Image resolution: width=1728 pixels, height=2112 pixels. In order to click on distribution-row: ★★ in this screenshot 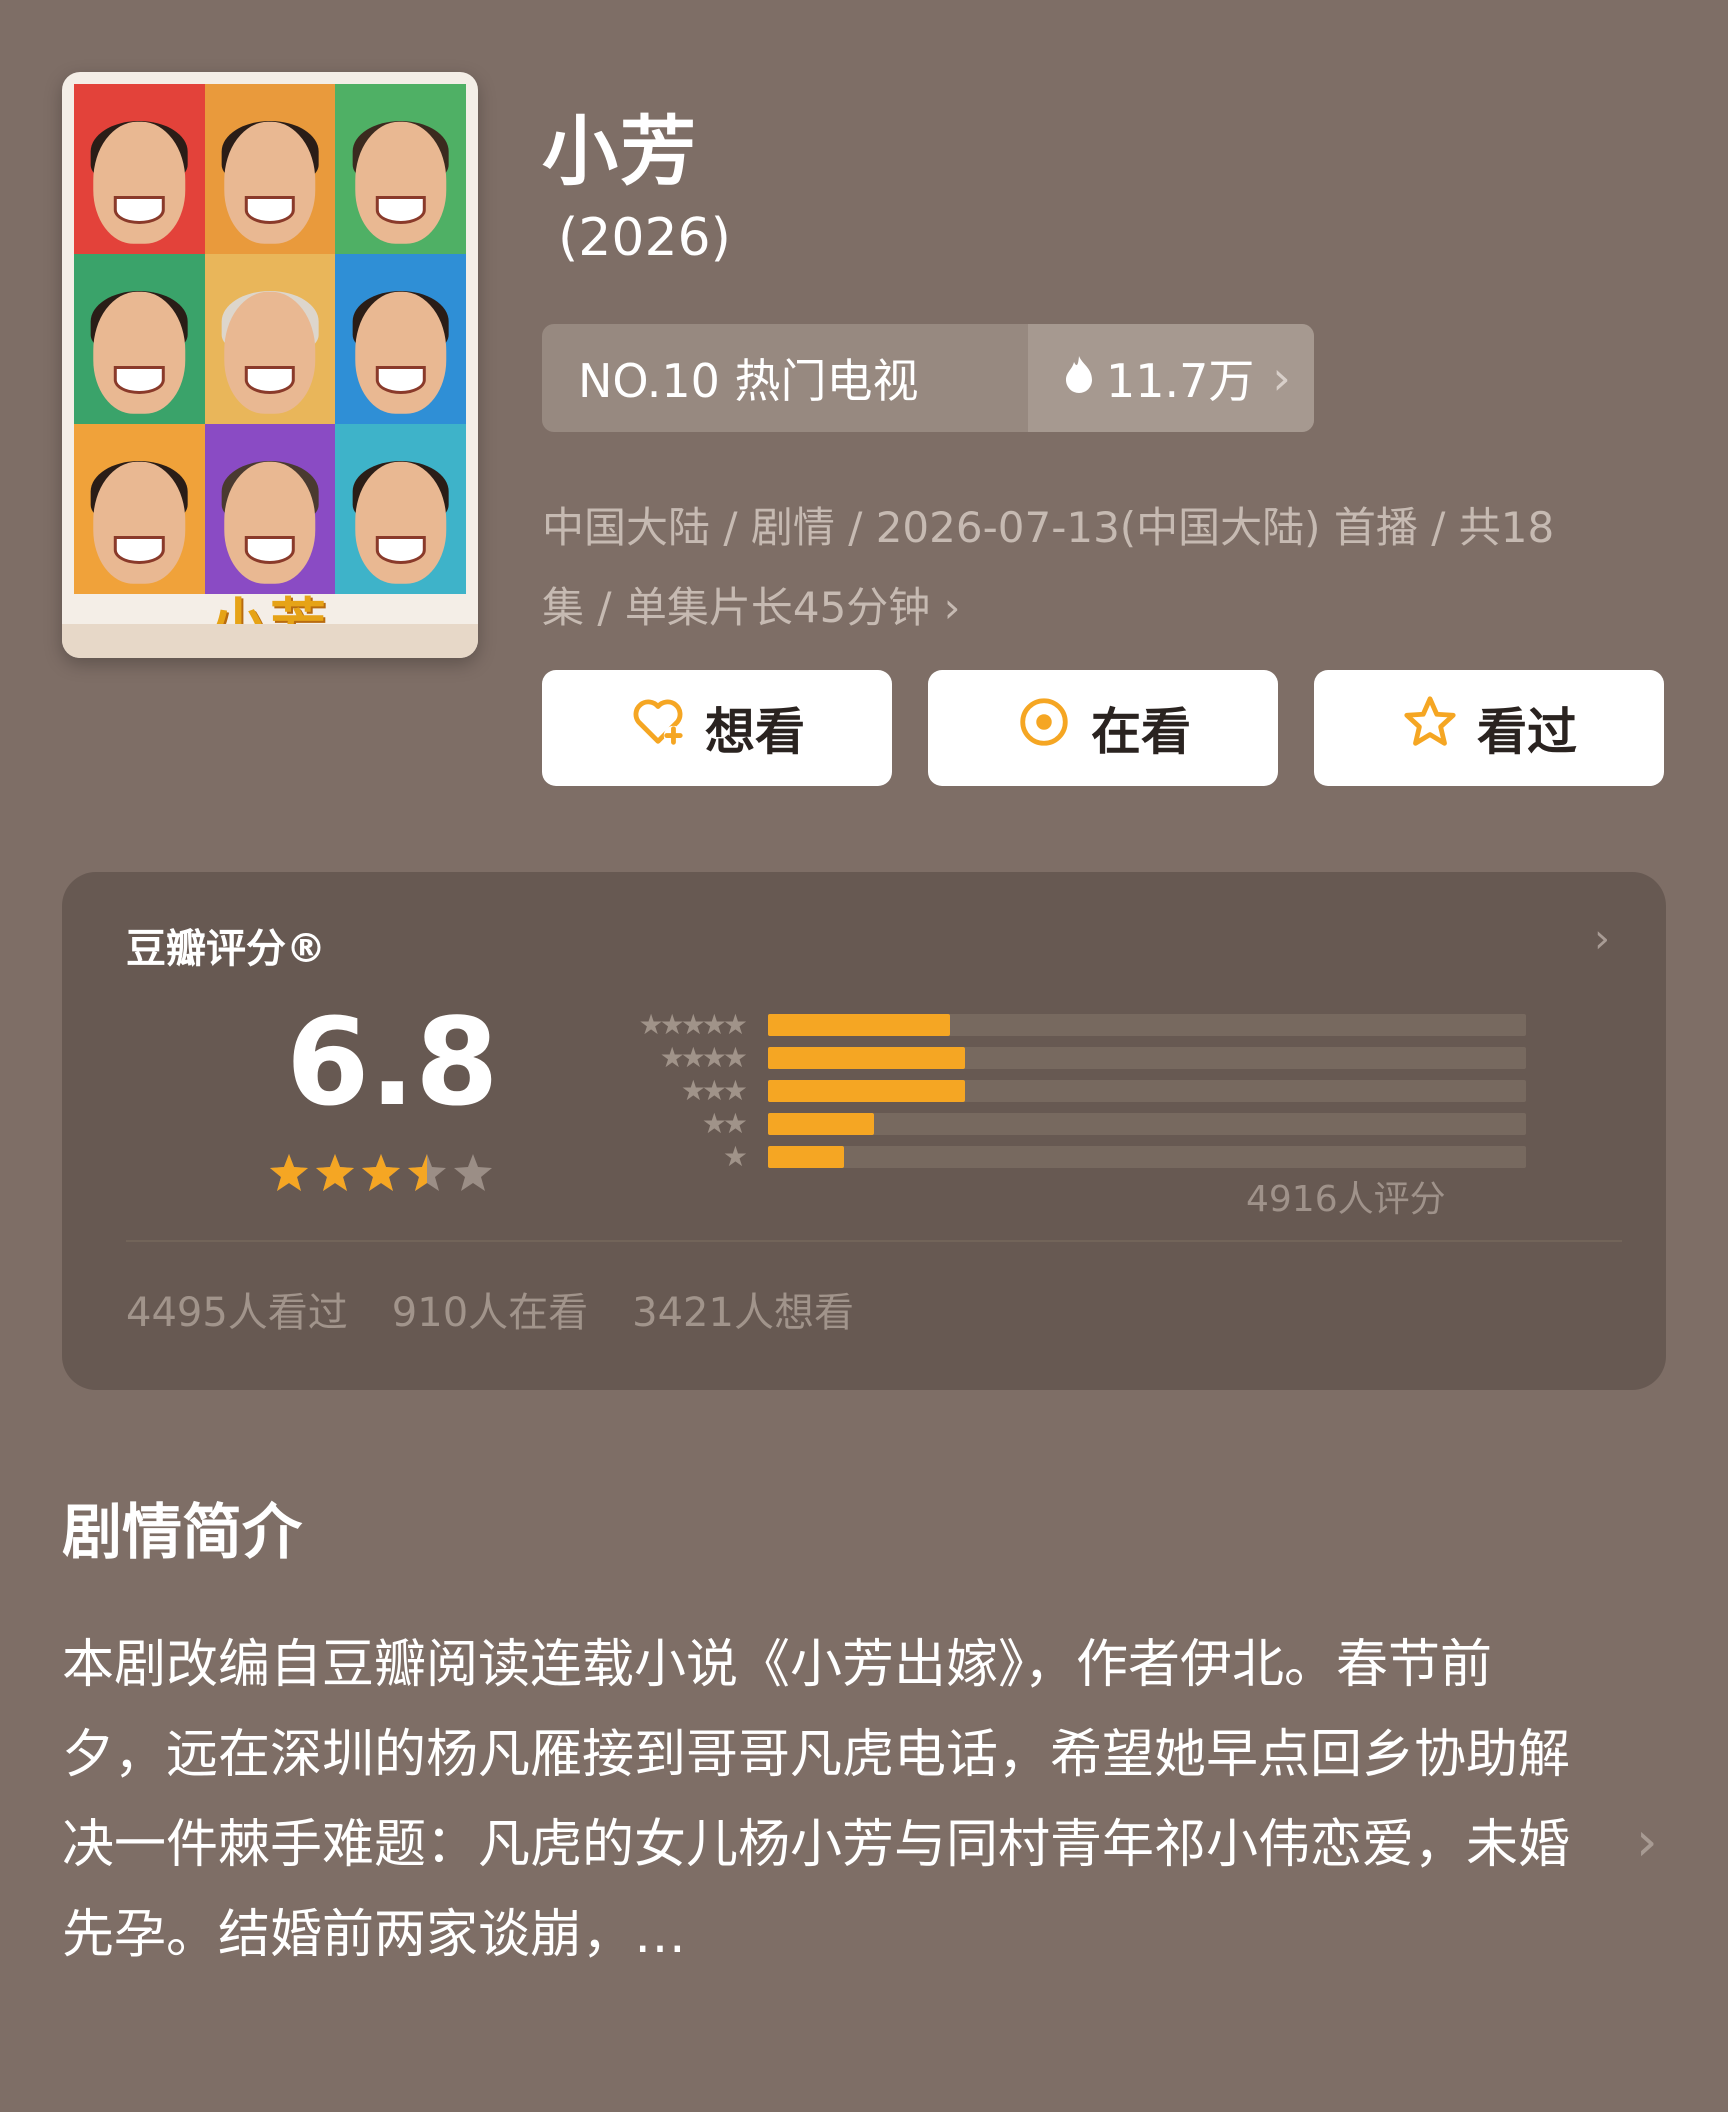, I will do `click(1032, 1123)`.